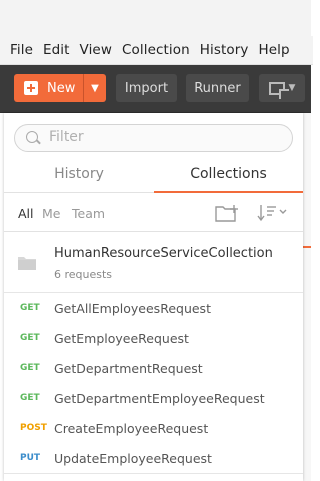  I want to click on runner-button: Runner, so click(217, 88).